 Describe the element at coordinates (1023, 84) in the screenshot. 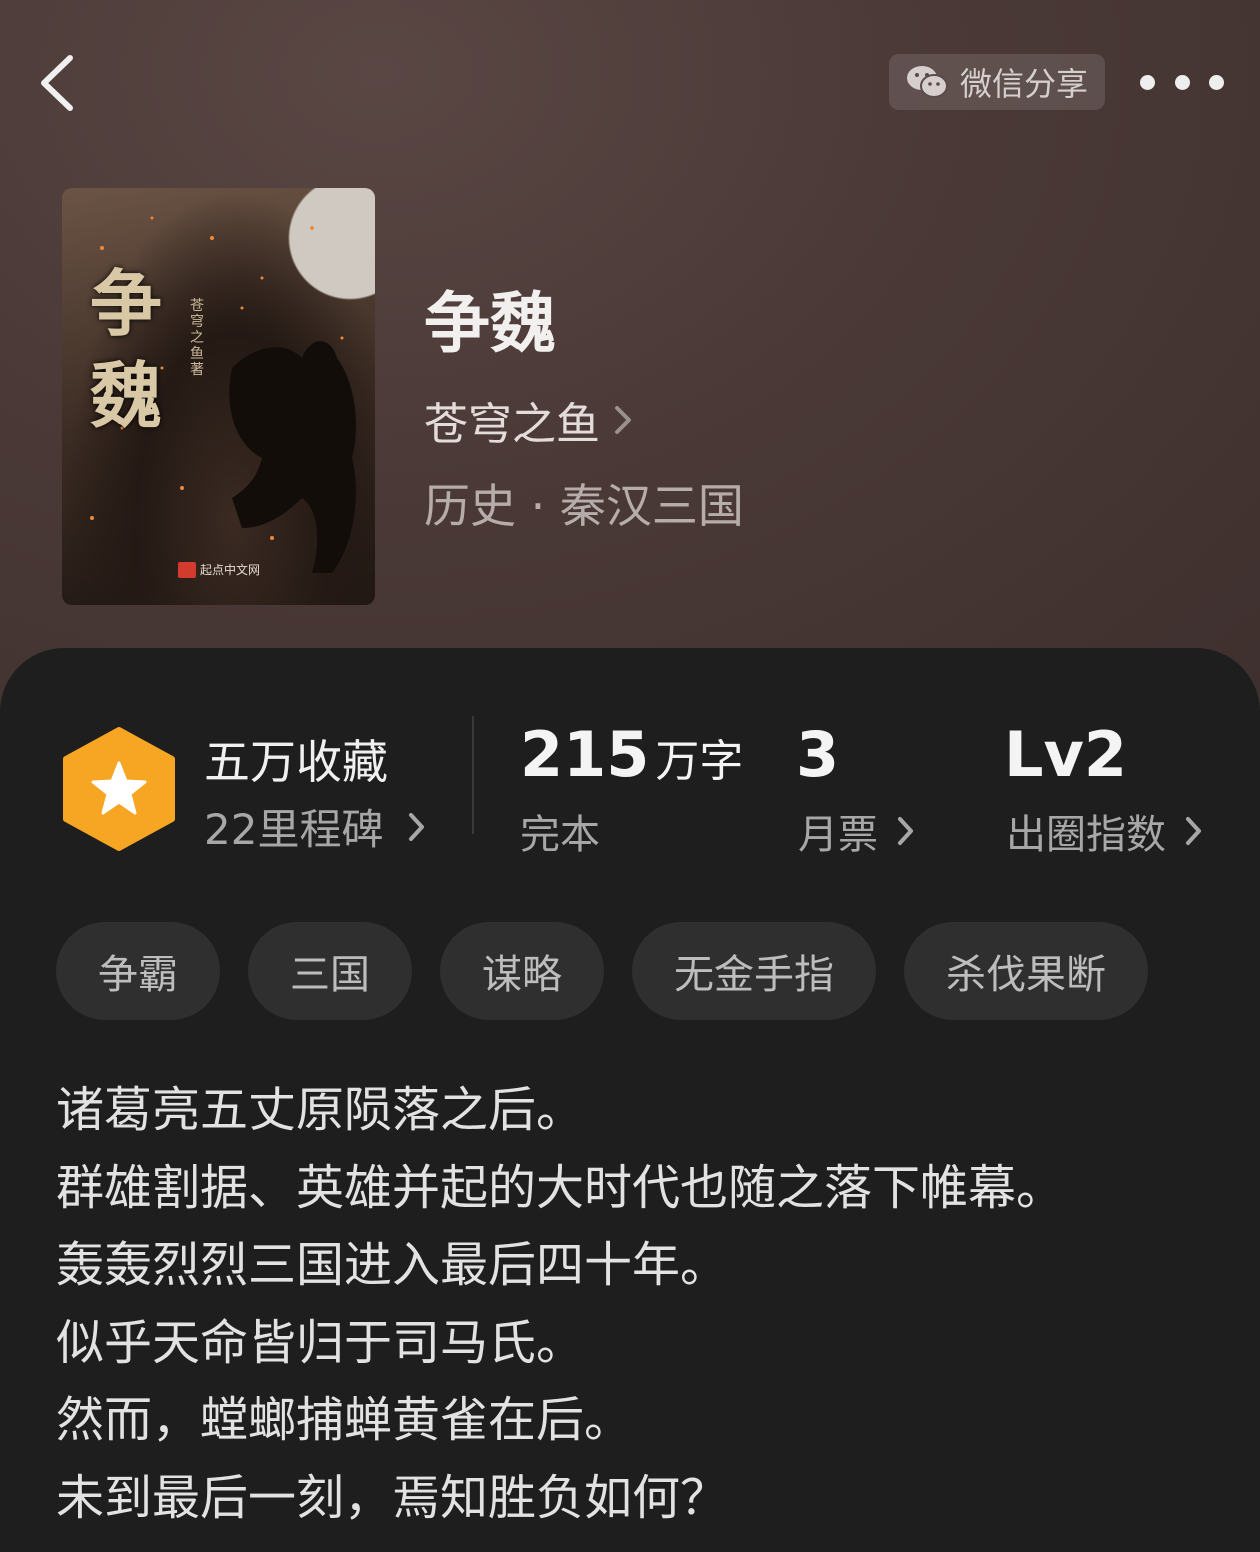

I see `share-label: 微信分享` at that location.